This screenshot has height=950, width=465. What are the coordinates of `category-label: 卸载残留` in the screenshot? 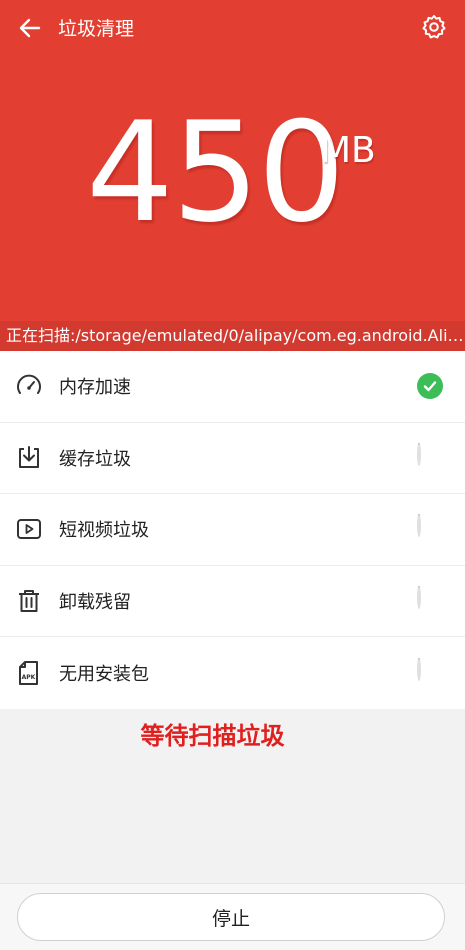 It's located at (95, 602).